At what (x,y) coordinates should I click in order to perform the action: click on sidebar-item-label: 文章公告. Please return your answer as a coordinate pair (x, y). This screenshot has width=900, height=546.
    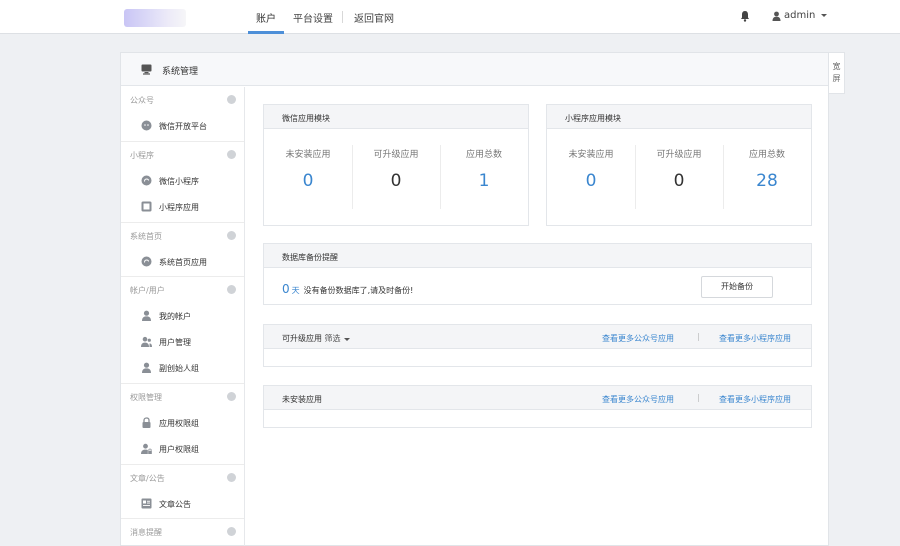
    Looking at the image, I should click on (175, 504).